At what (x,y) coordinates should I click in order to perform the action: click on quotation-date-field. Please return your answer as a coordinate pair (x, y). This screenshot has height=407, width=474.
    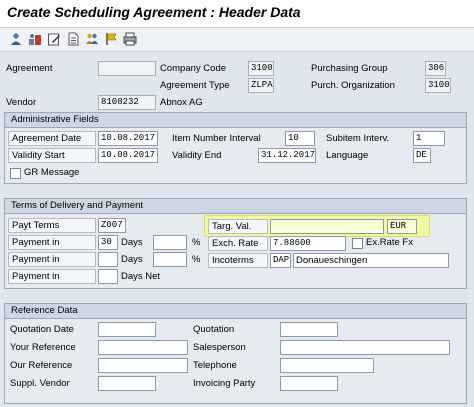
    Looking at the image, I should click on (127, 329).